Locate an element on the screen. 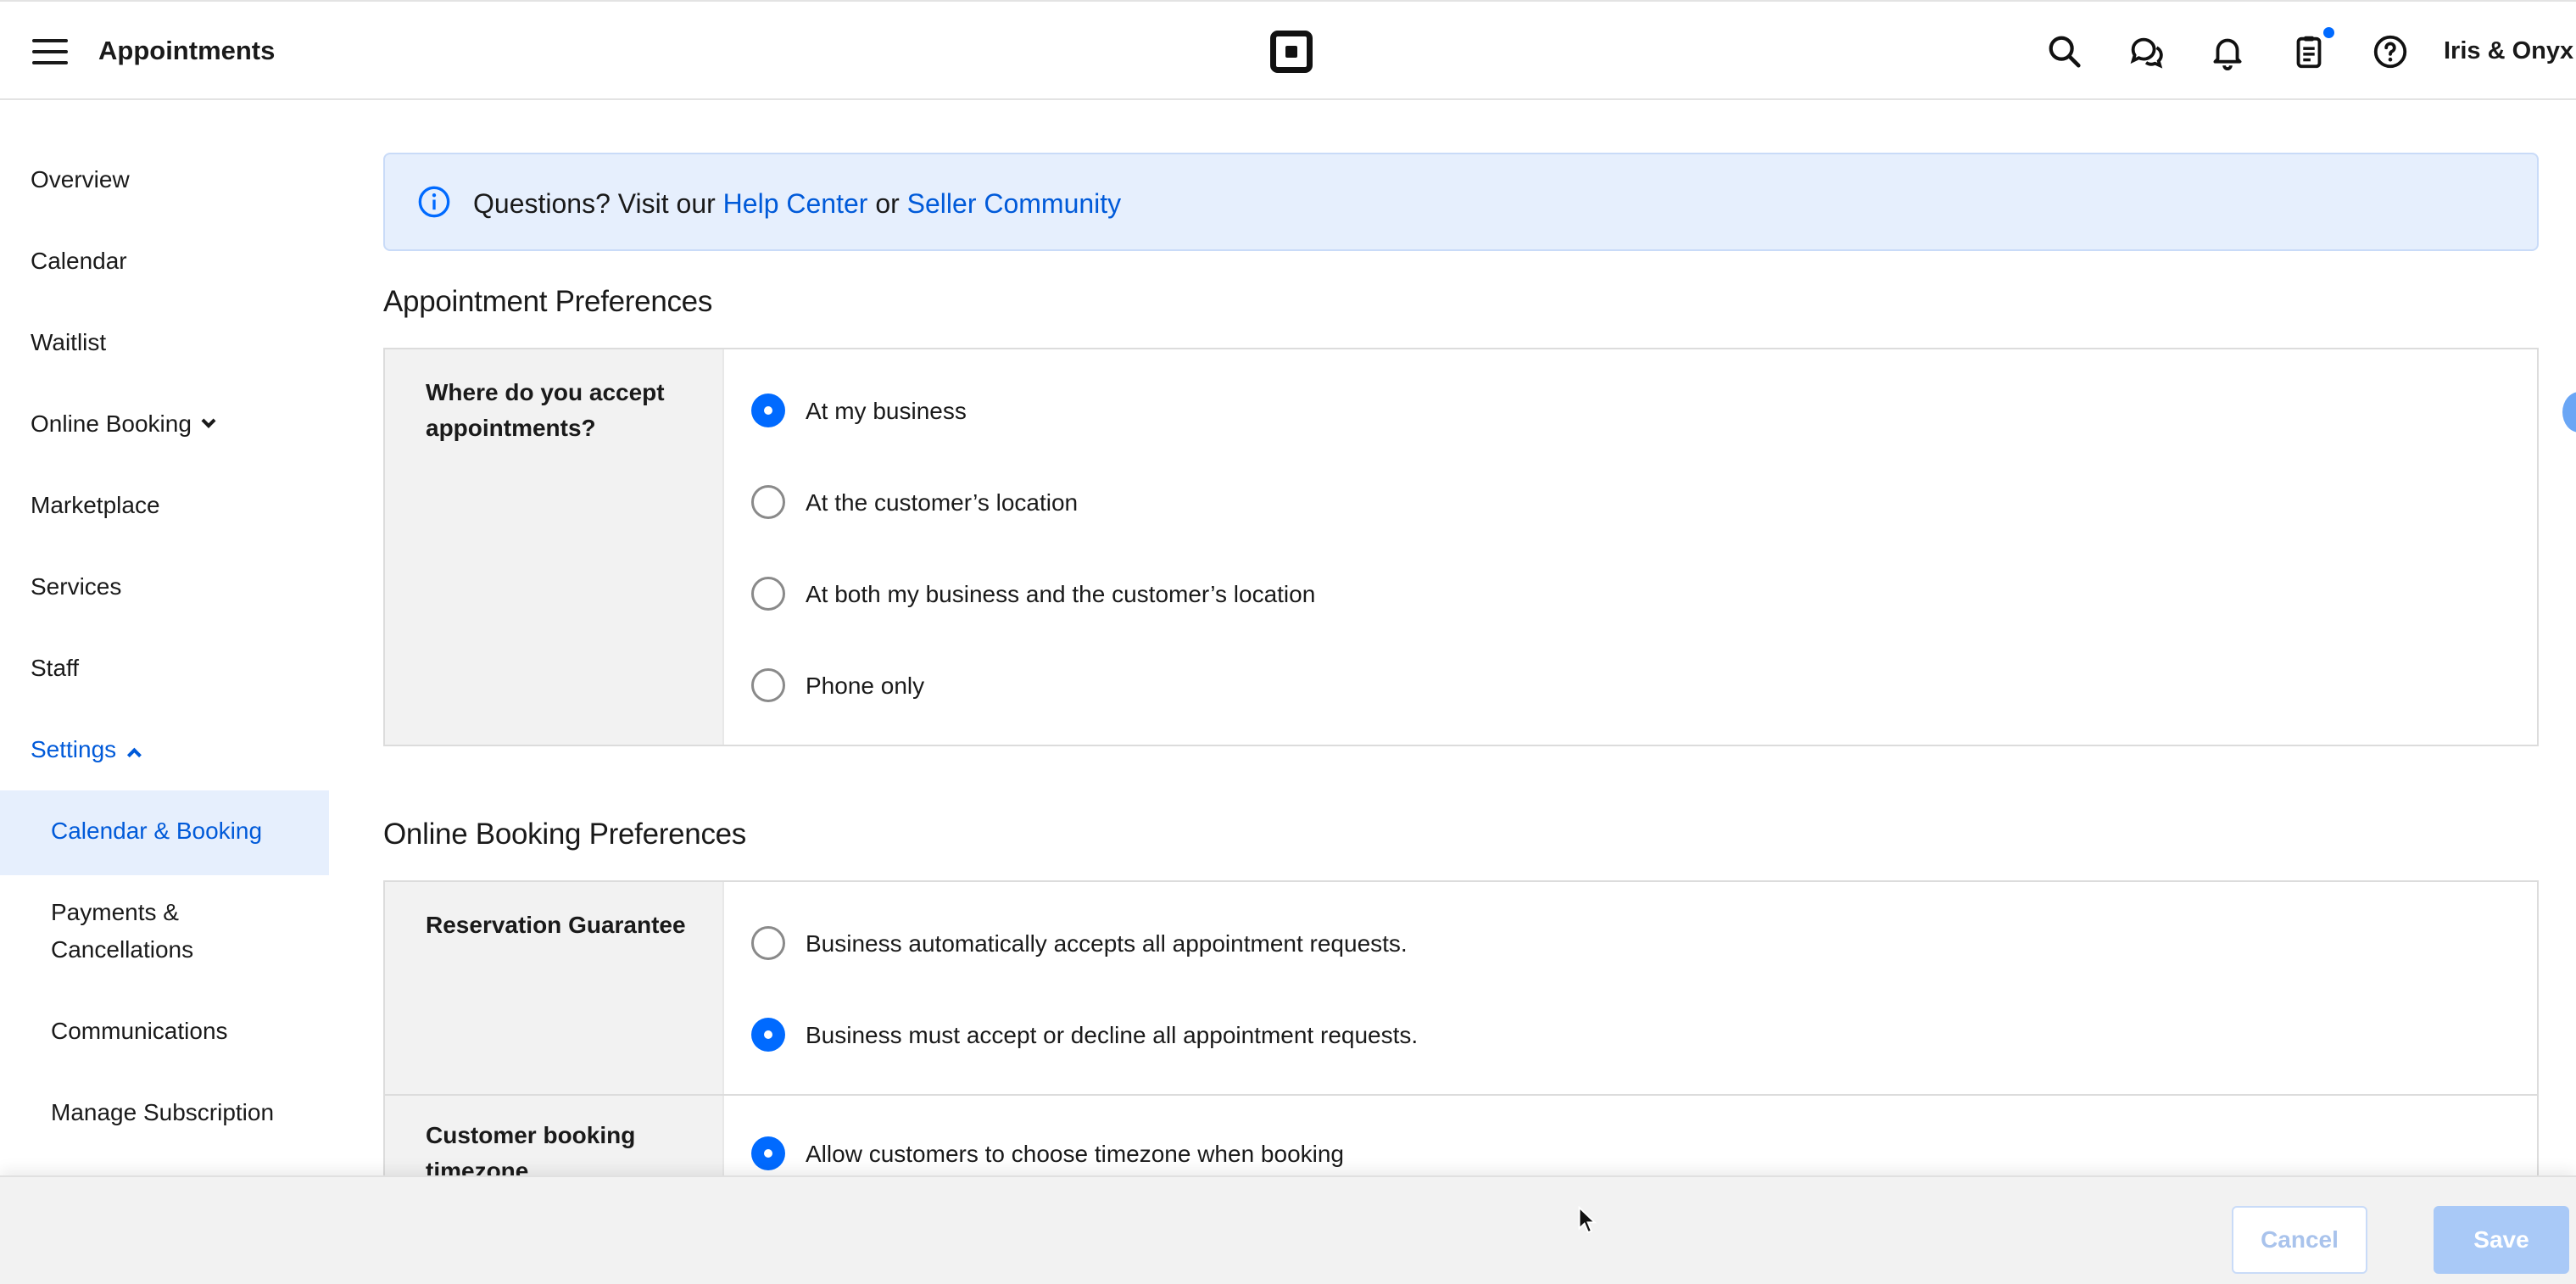  save-button: Save is located at coordinates (2501, 1240).